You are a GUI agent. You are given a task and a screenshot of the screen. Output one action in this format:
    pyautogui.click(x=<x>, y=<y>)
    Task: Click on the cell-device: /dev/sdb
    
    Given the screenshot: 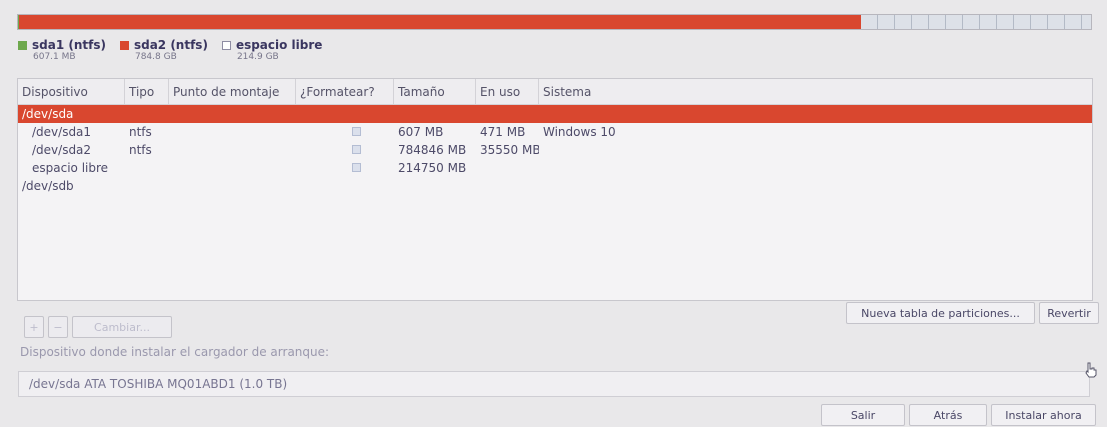 What is the action you would take?
    pyautogui.click(x=48, y=186)
    